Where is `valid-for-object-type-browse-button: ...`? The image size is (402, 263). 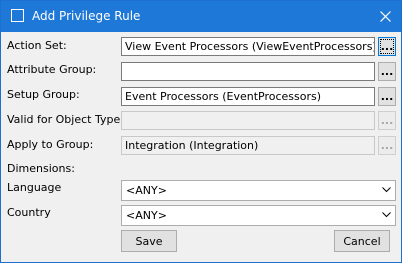
valid-for-object-type-browse-button: ... is located at coordinates (387, 120).